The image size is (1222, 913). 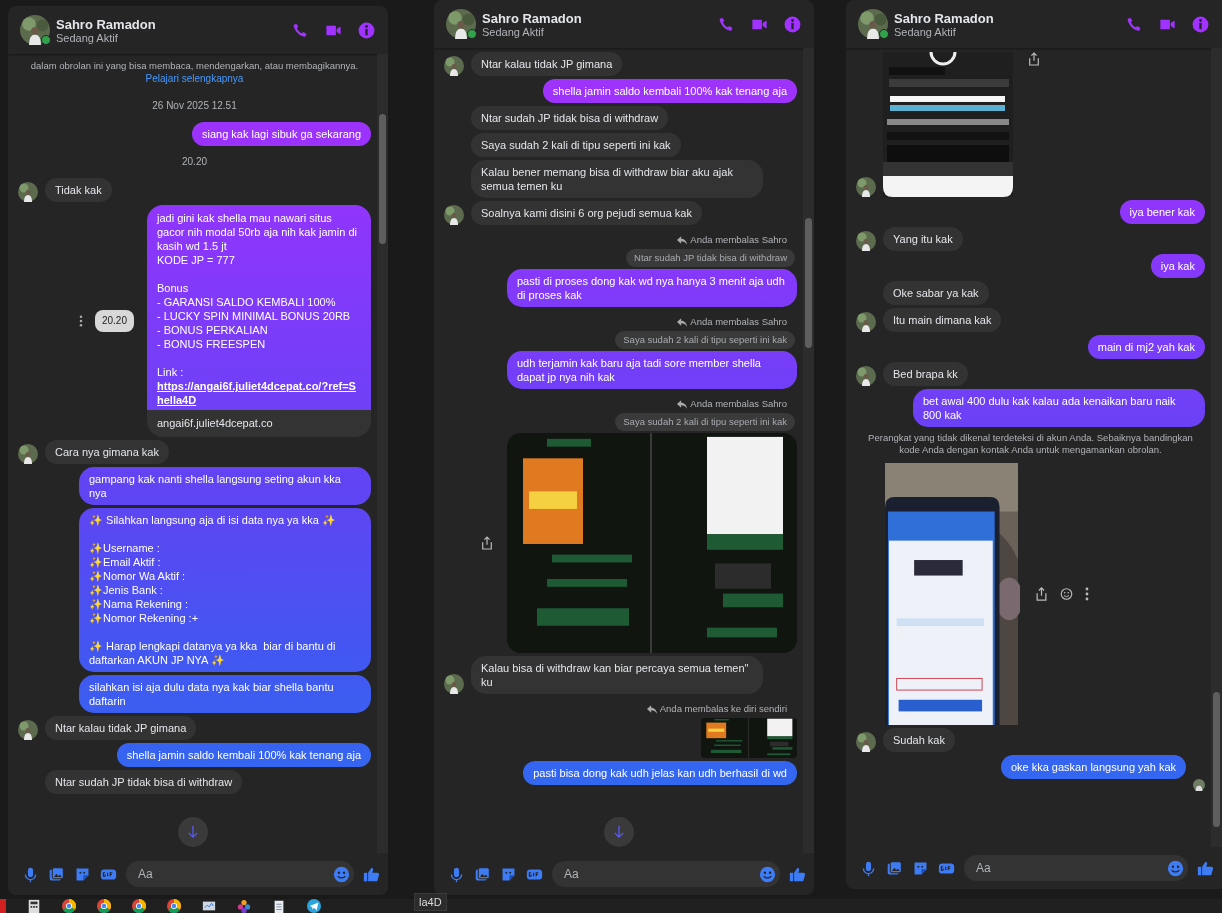 I want to click on message-bubble: silahkan isi aja dulu data nya kak biar shella bantu daftarin, so click(x=225, y=694).